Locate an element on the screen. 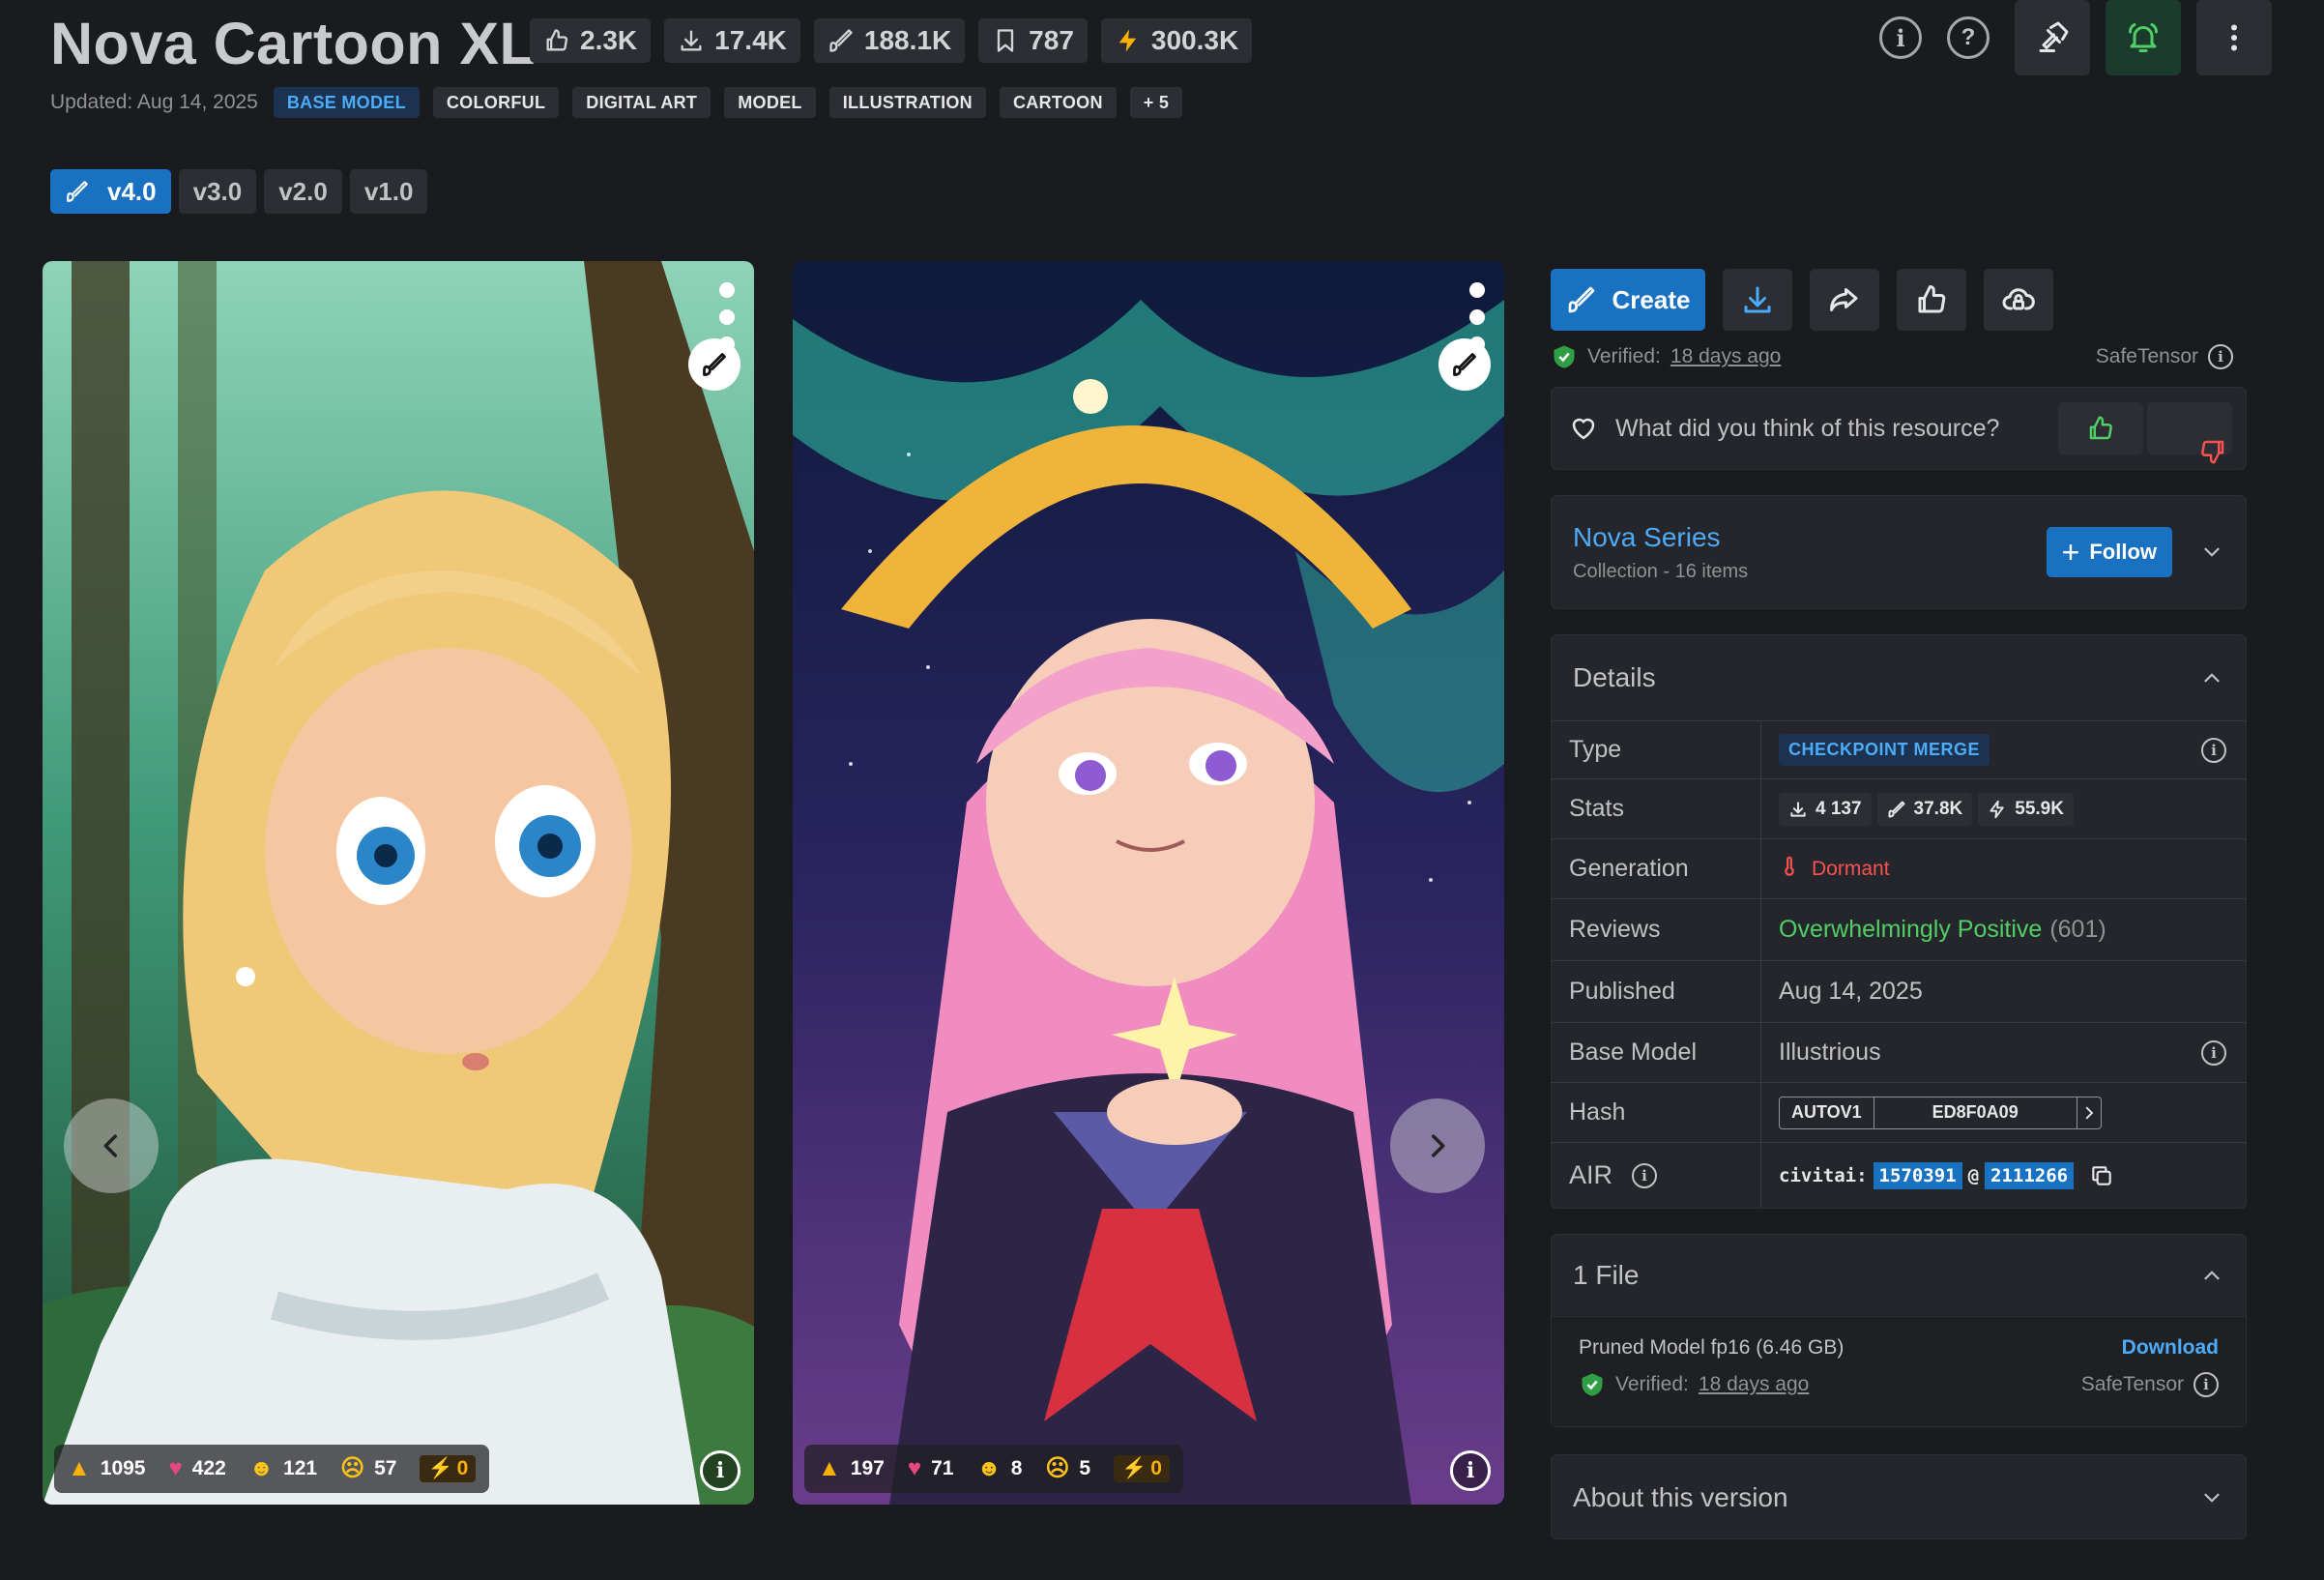 This screenshot has height=1580, width=2324. reaction-cry: ☹ 57 is located at coordinates (368, 1468).